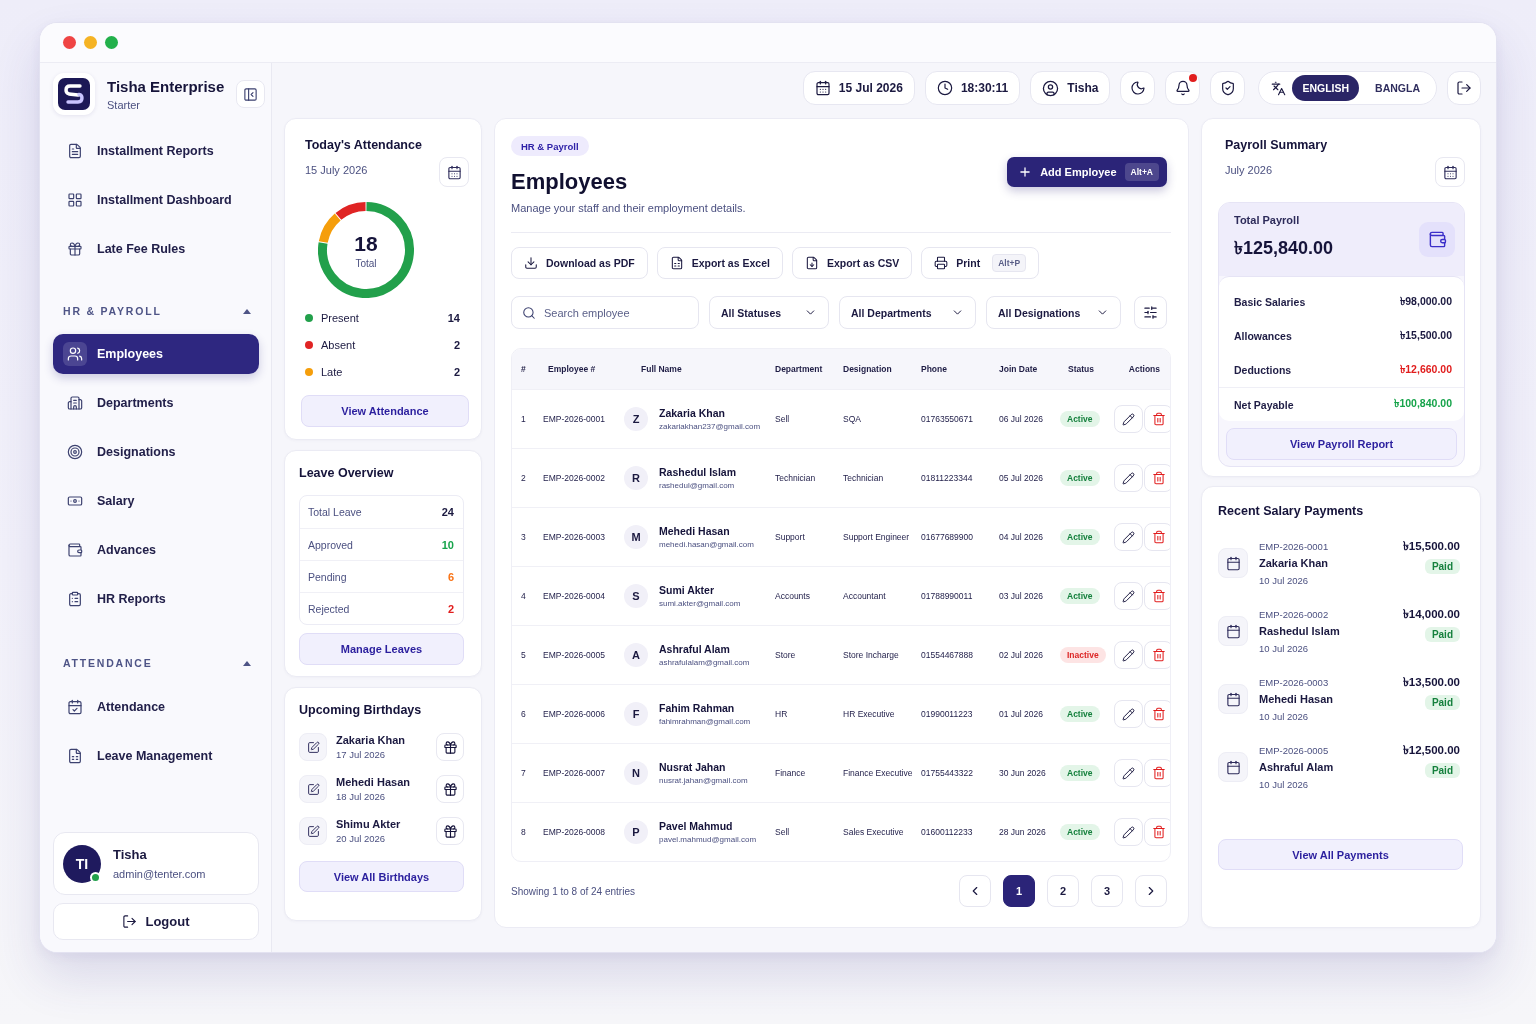 The height and width of the screenshot is (1024, 1536). What do you see at coordinates (75, 354) in the screenshot?
I see `people-icon` at bounding box center [75, 354].